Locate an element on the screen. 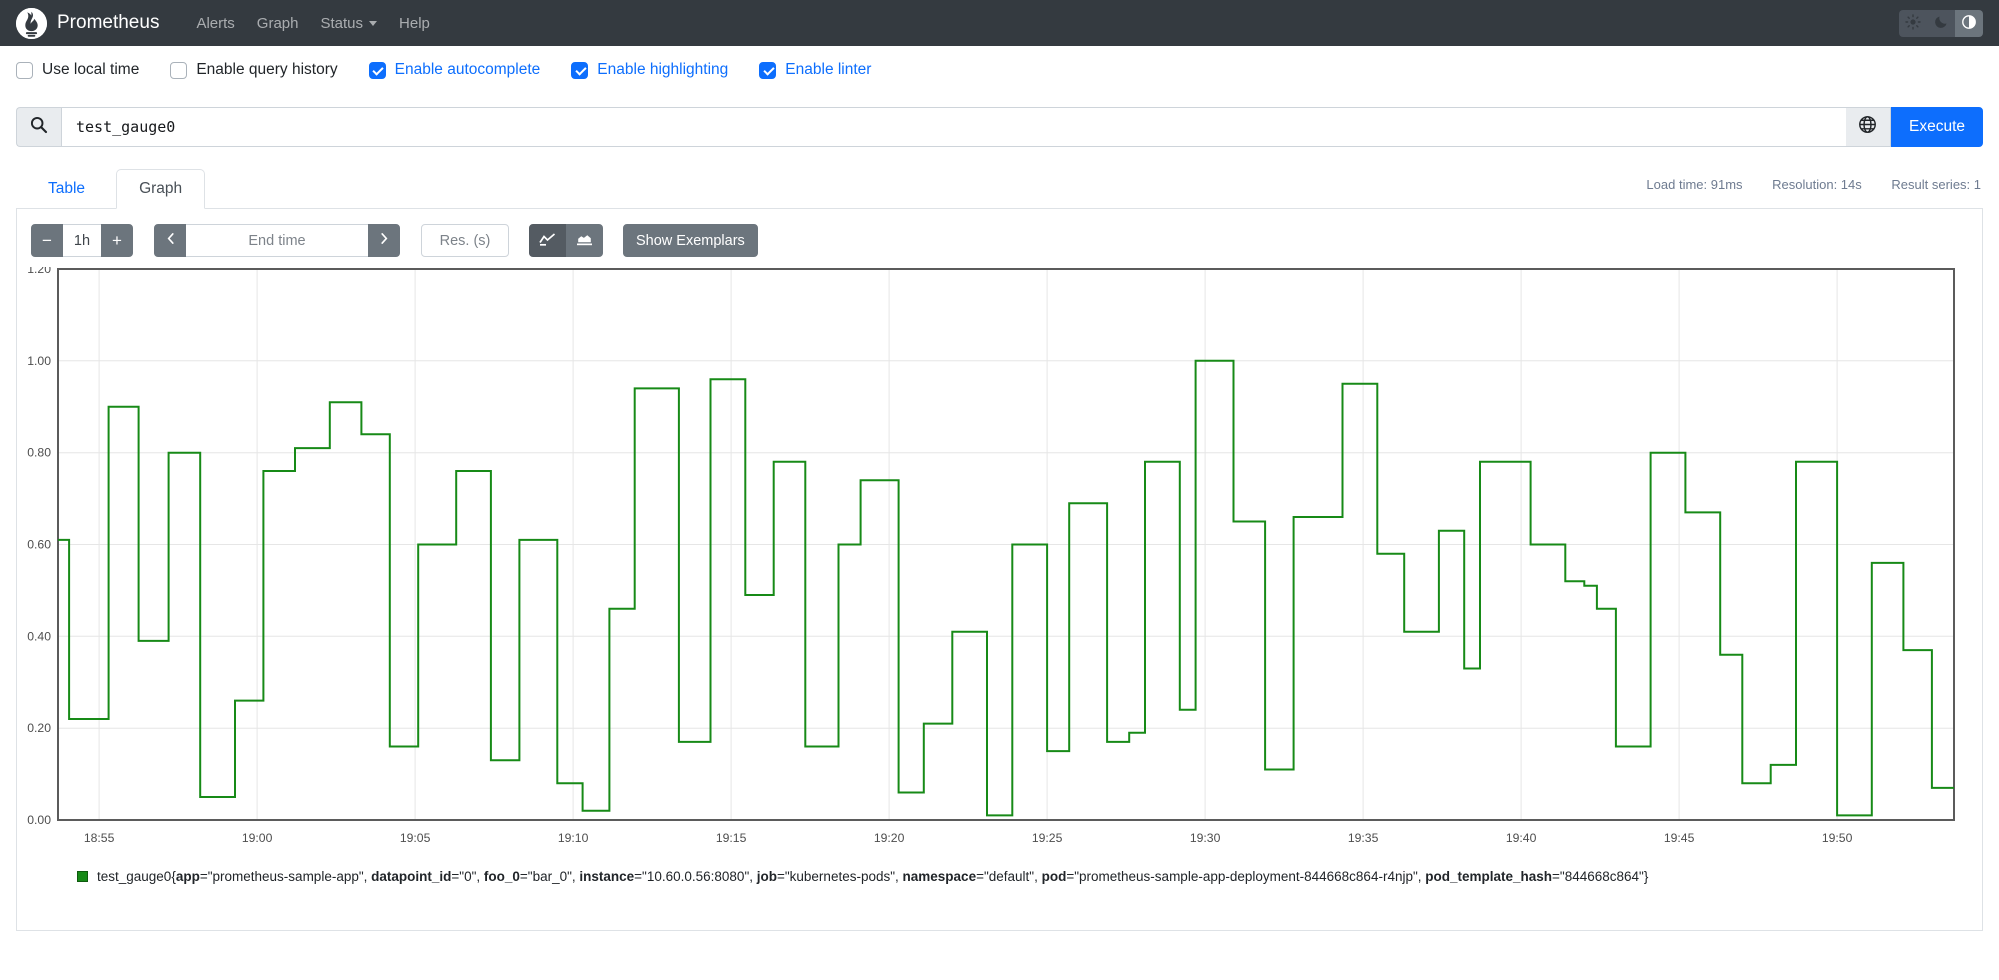  stacked-graph-toggle-button is located at coordinates (584, 240).